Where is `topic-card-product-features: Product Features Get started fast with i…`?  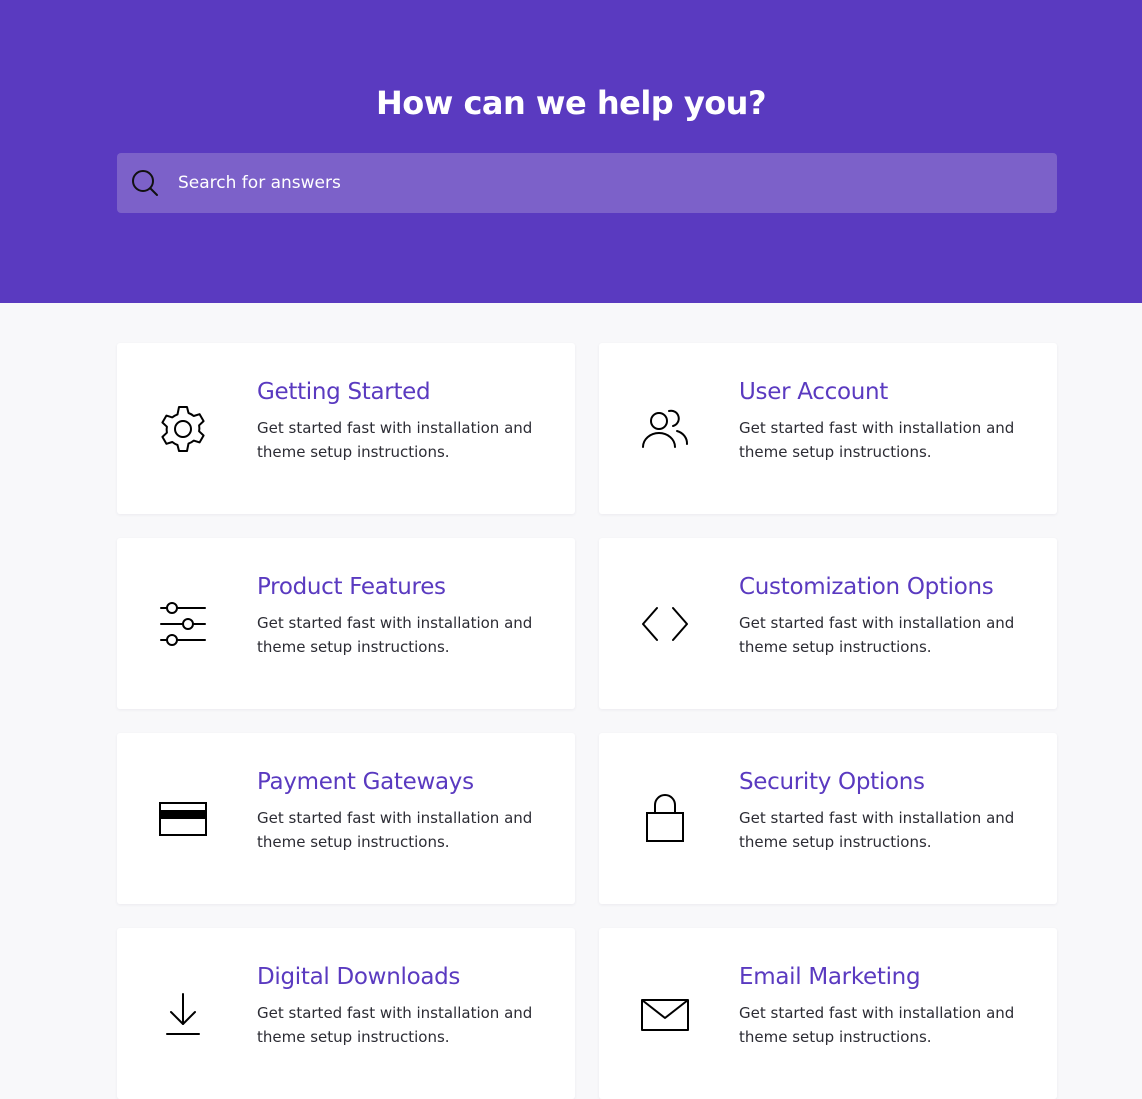
topic-card-product-features: Product Features Get started fast with i… is located at coordinates (346, 623).